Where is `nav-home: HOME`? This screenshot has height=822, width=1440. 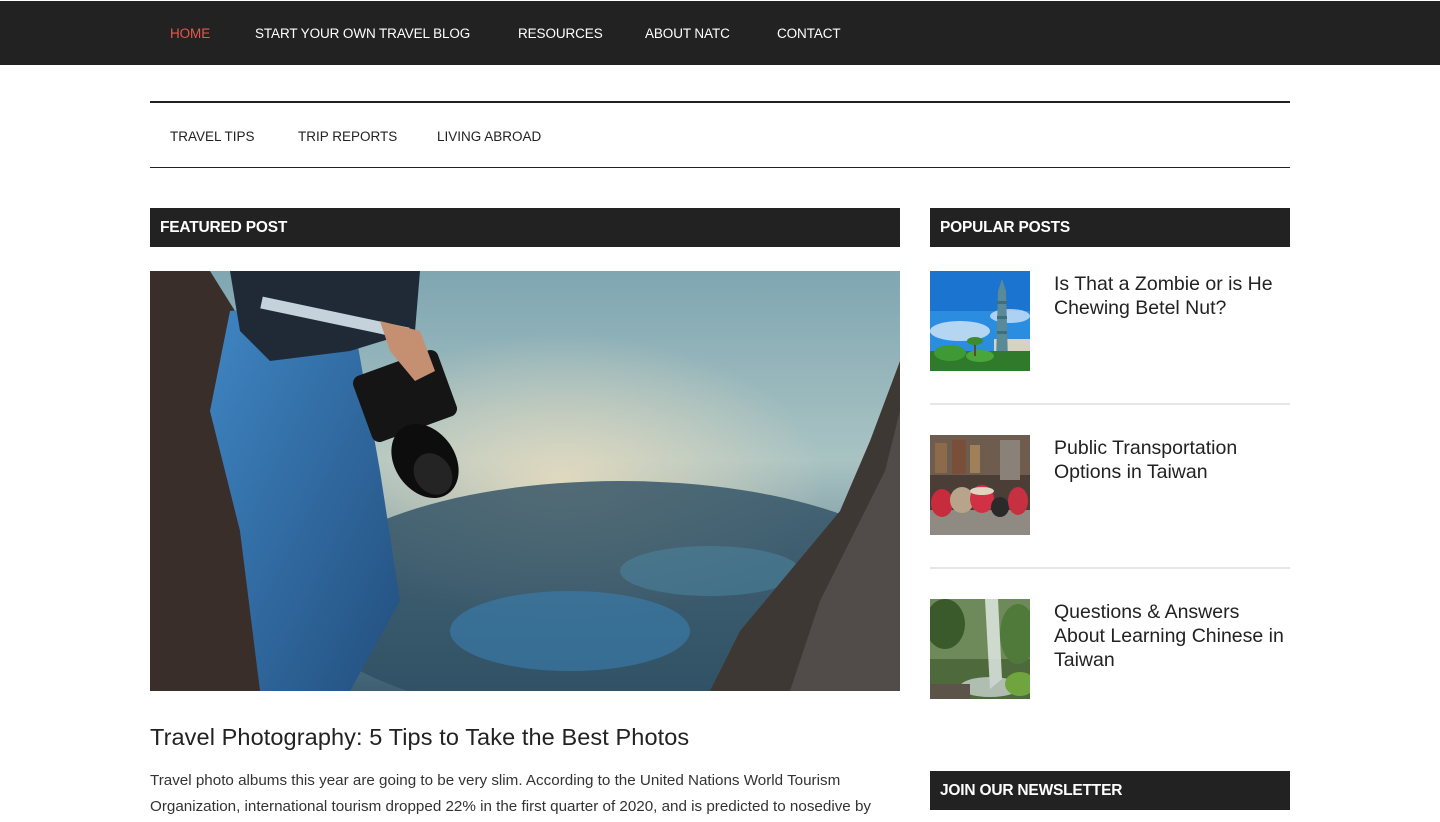
nav-home: HOME is located at coordinates (190, 34).